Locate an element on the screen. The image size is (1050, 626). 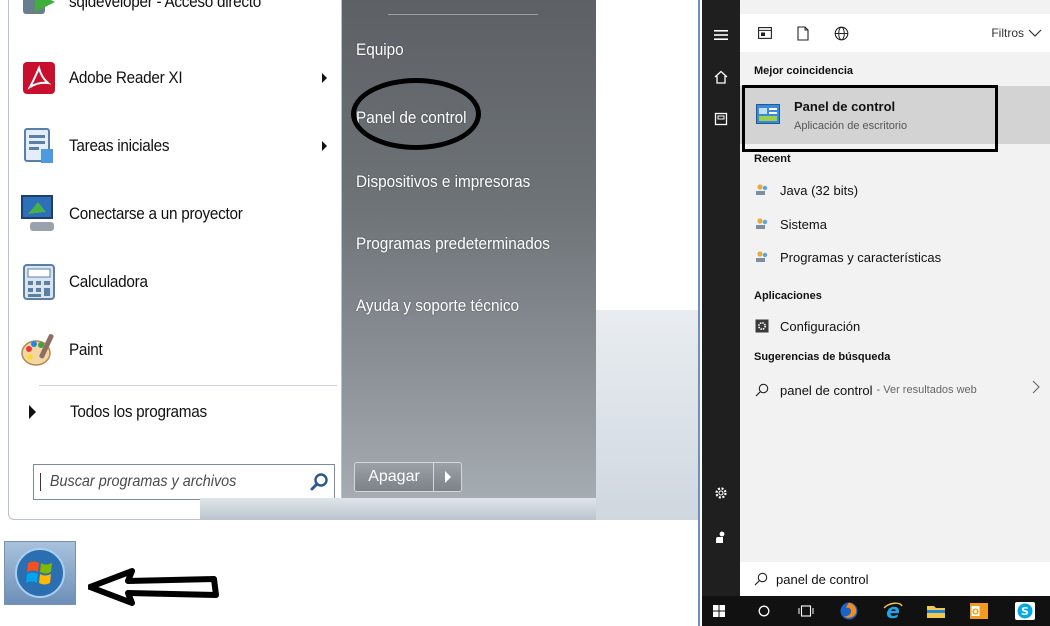
search-suggestions-header: Sugerencias de búsqueda is located at coordinates (822, 357).